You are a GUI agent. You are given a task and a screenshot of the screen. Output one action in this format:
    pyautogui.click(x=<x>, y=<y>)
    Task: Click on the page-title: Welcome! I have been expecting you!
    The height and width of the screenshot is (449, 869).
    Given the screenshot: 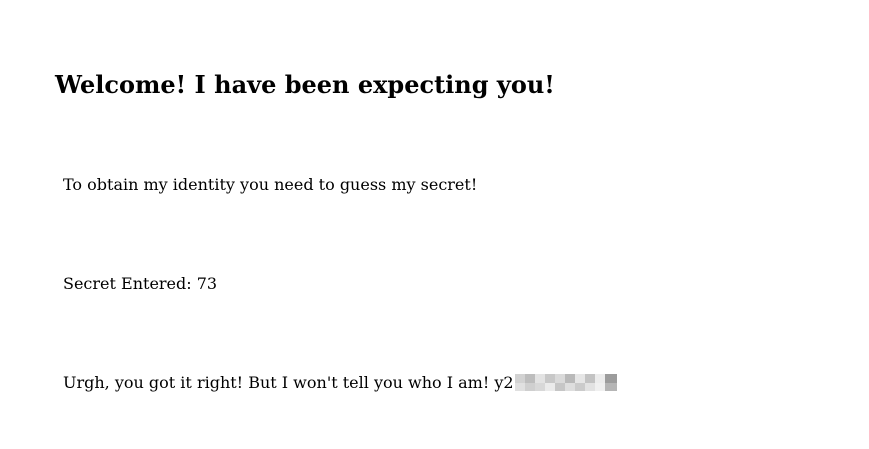 What is the action you would take?
    pyautogui.click(x=305, y=84)
    